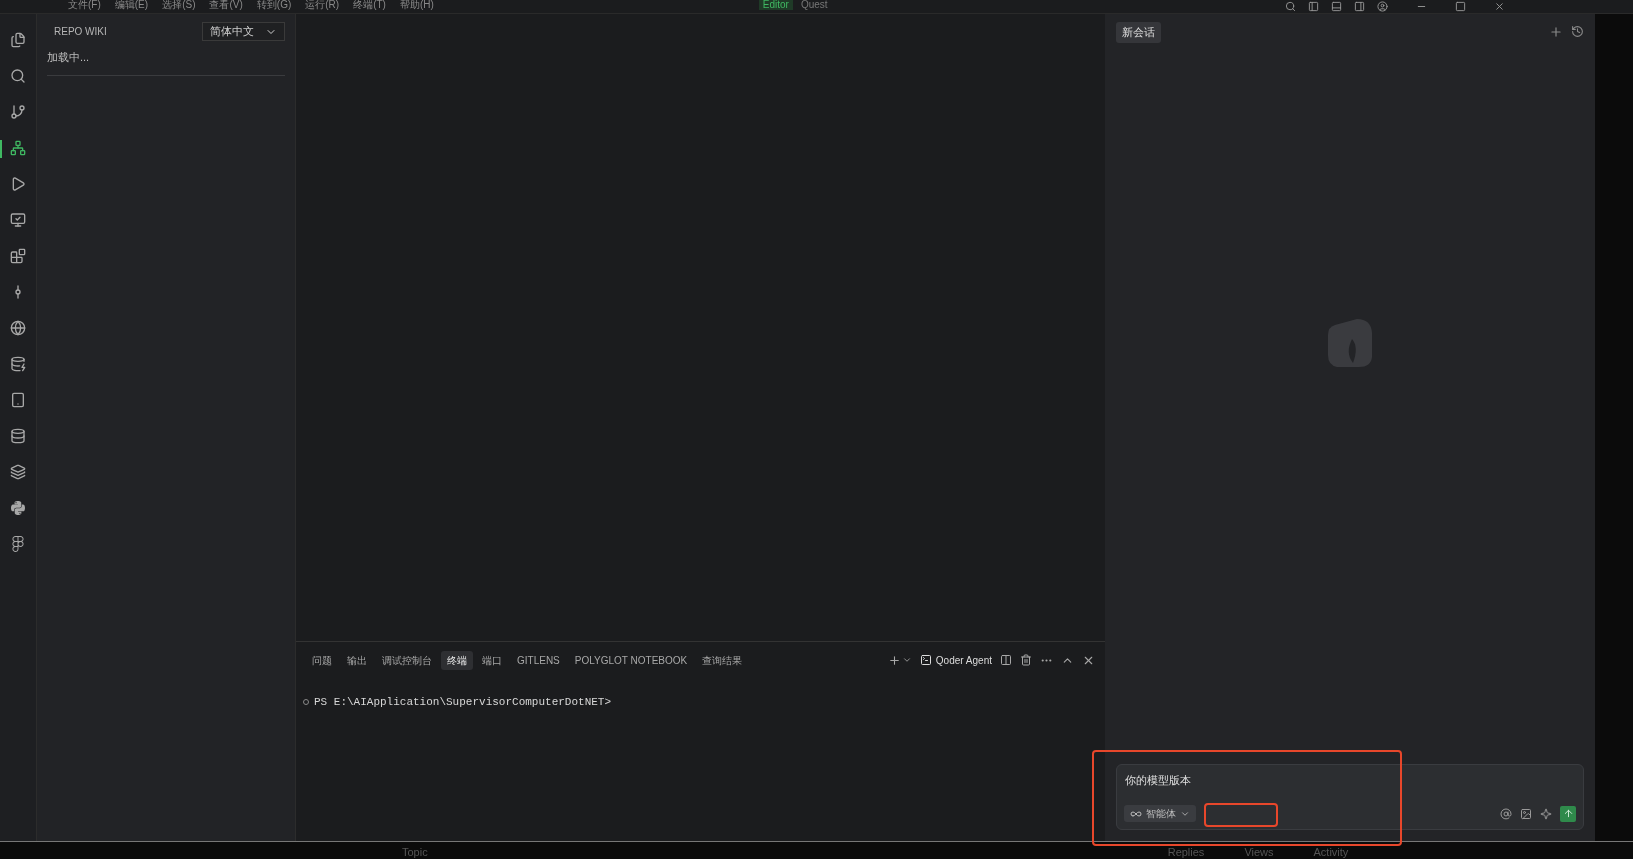 The width and height of the screenshot is (1633, 859). I want to click on mode-select: 智能体, so click(1160, 813).